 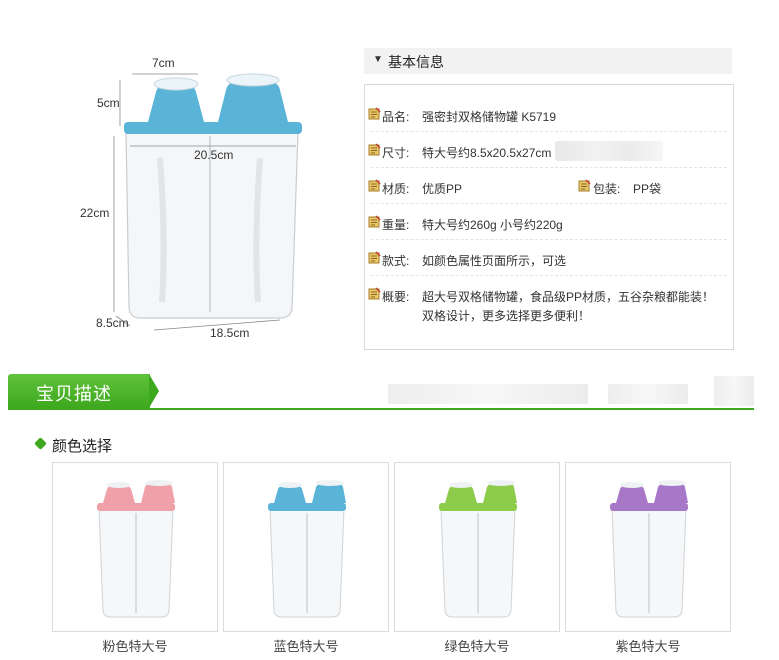 I want to click on info-value-packaging: PP袋, so click(x=647, y=189).